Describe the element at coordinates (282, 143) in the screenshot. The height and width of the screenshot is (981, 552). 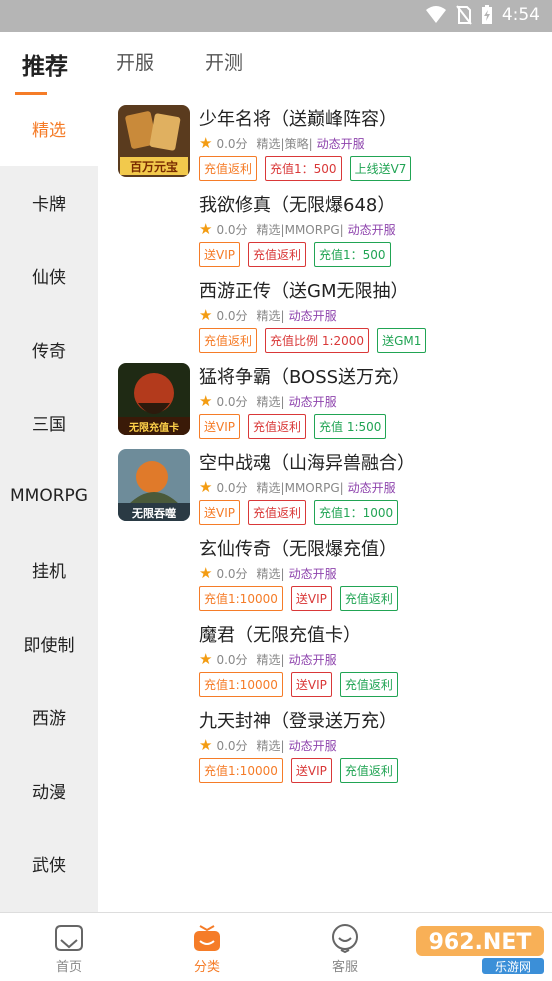
I see `game-meta: ★ 0.0分 精选|策略| 动态开服` at that location.